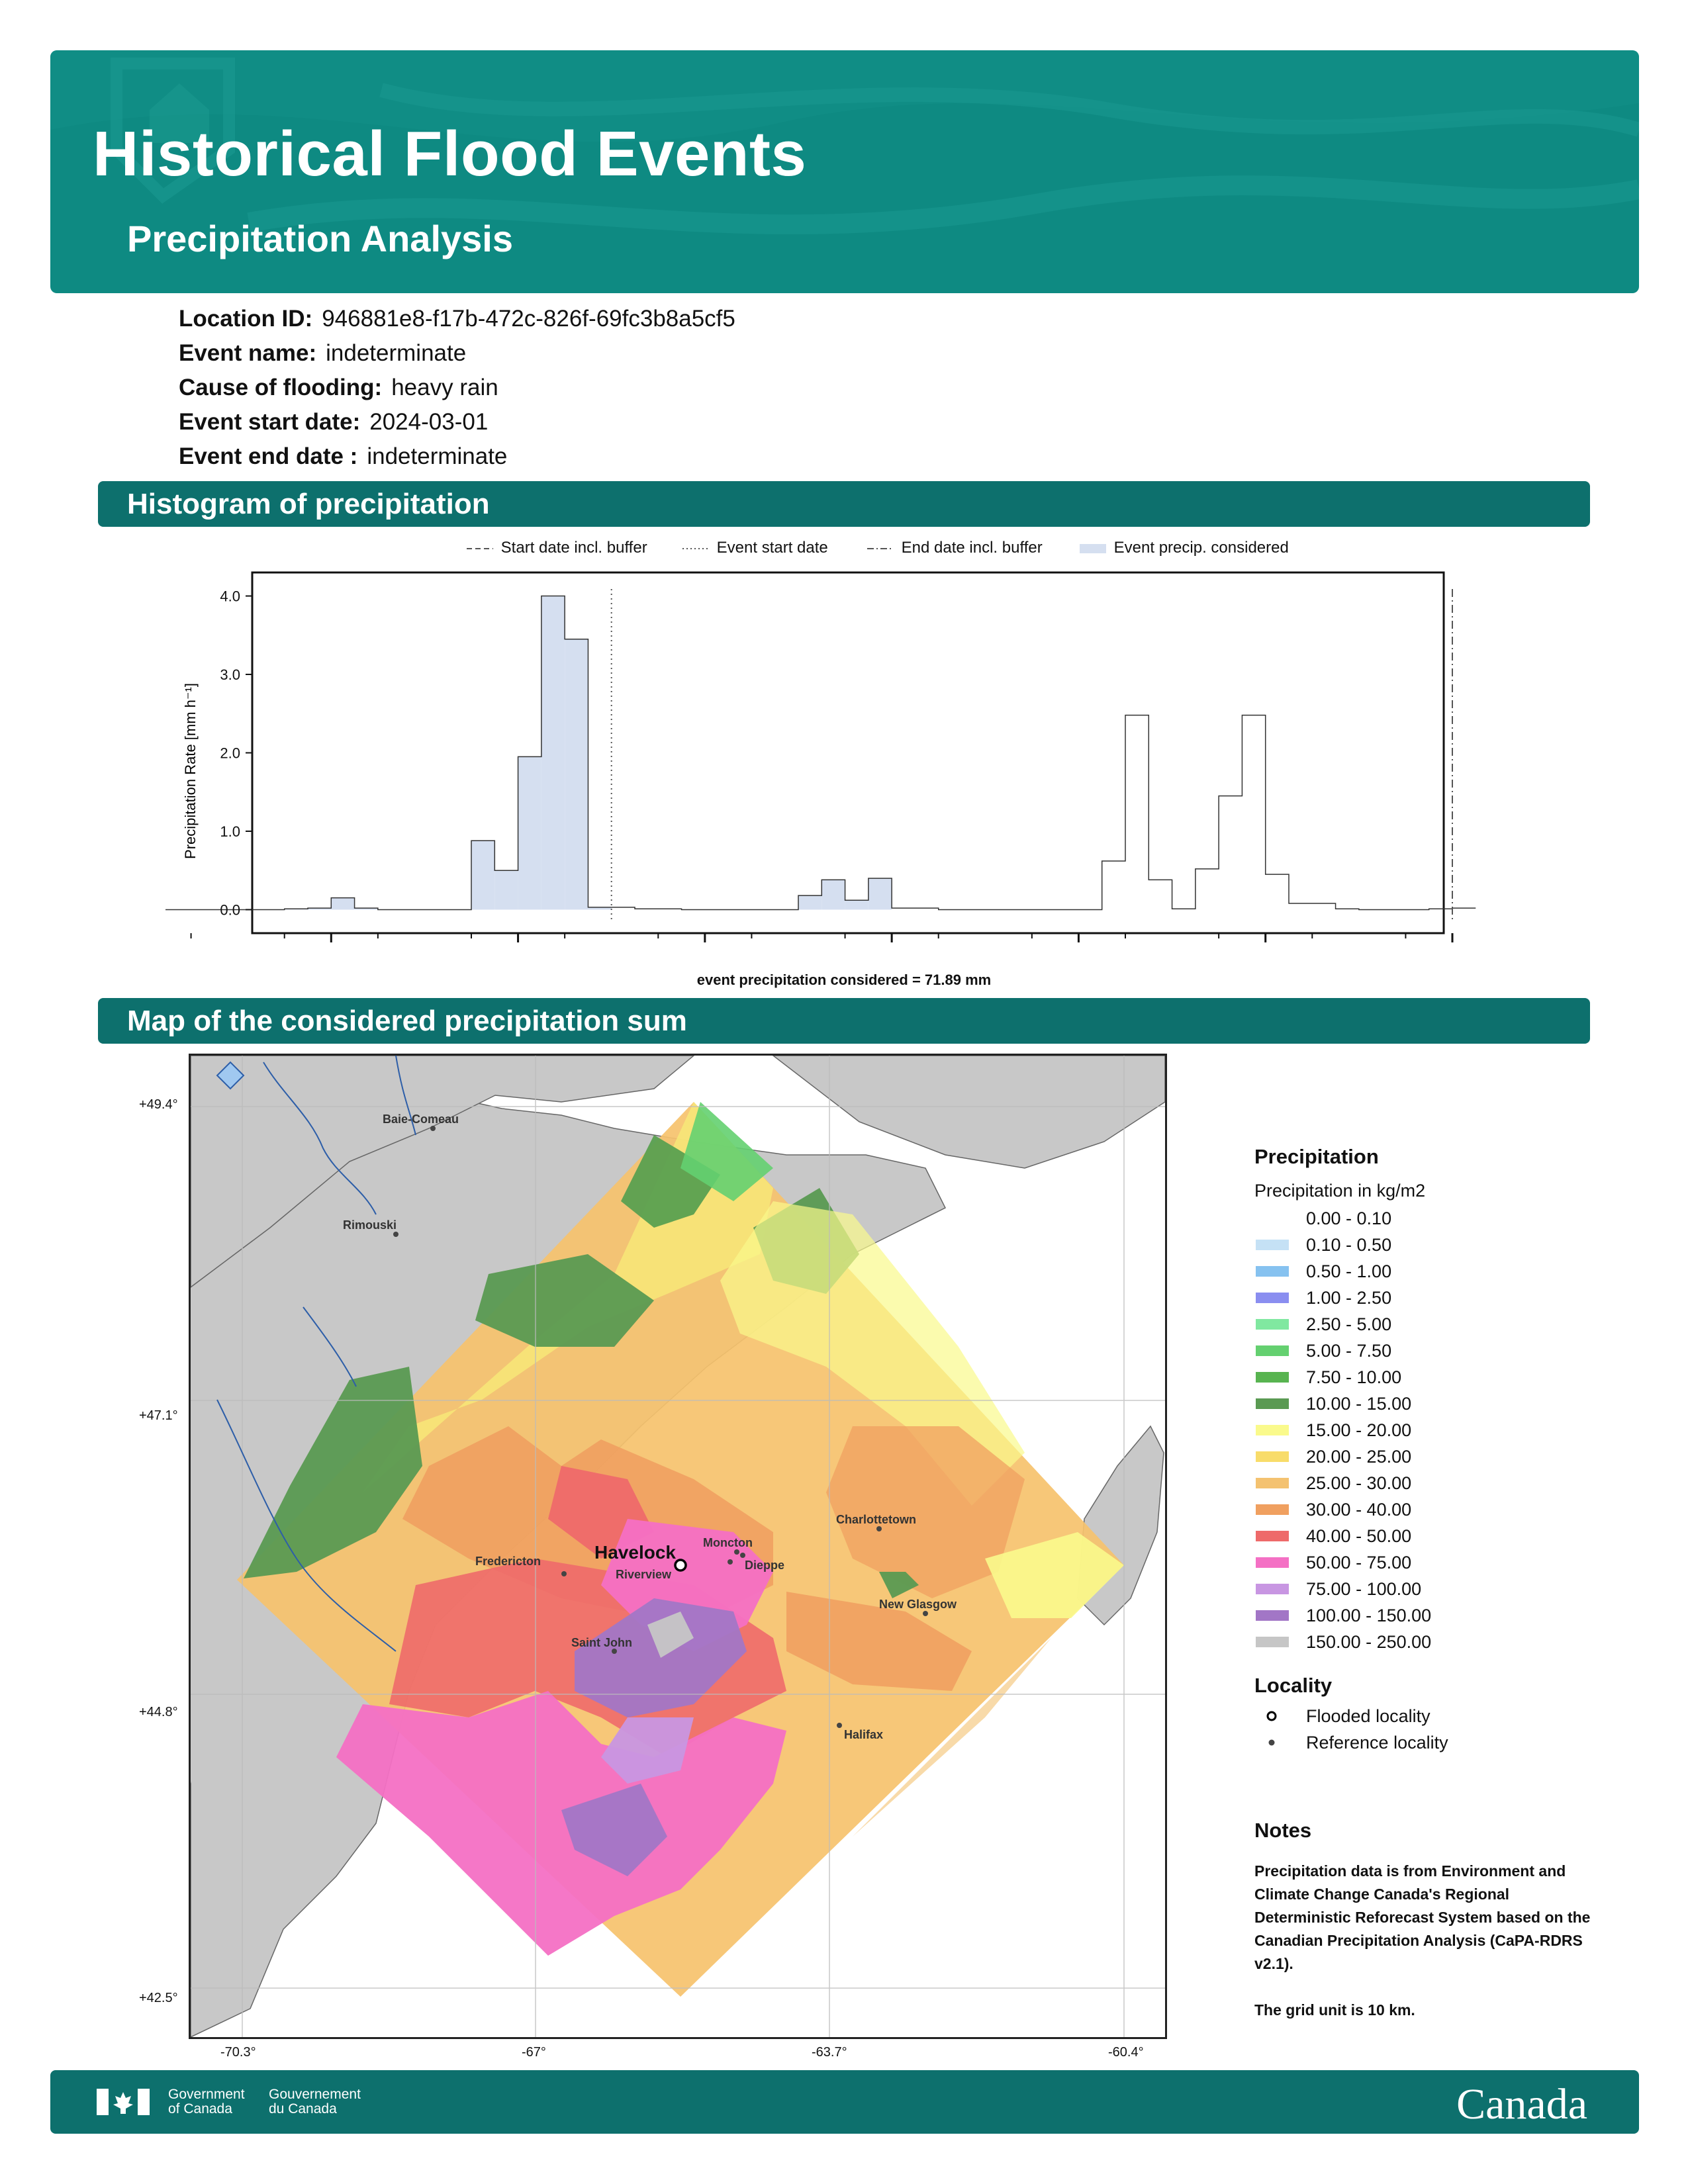  I want to click on legend-label-10: 25.00 - 30.00, so click(1359, 1483).